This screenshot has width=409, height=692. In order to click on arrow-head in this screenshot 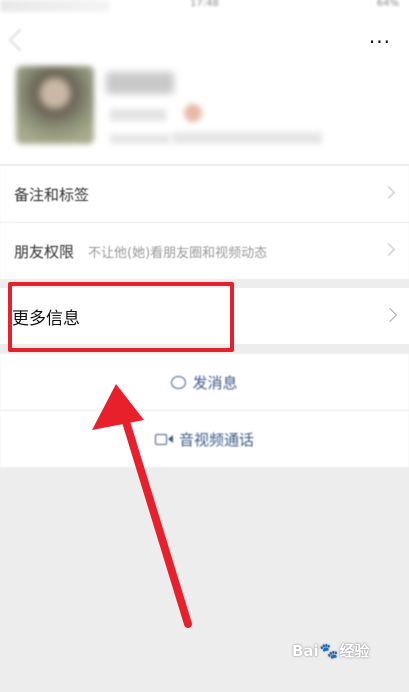, I will do `click(118, 407)`.